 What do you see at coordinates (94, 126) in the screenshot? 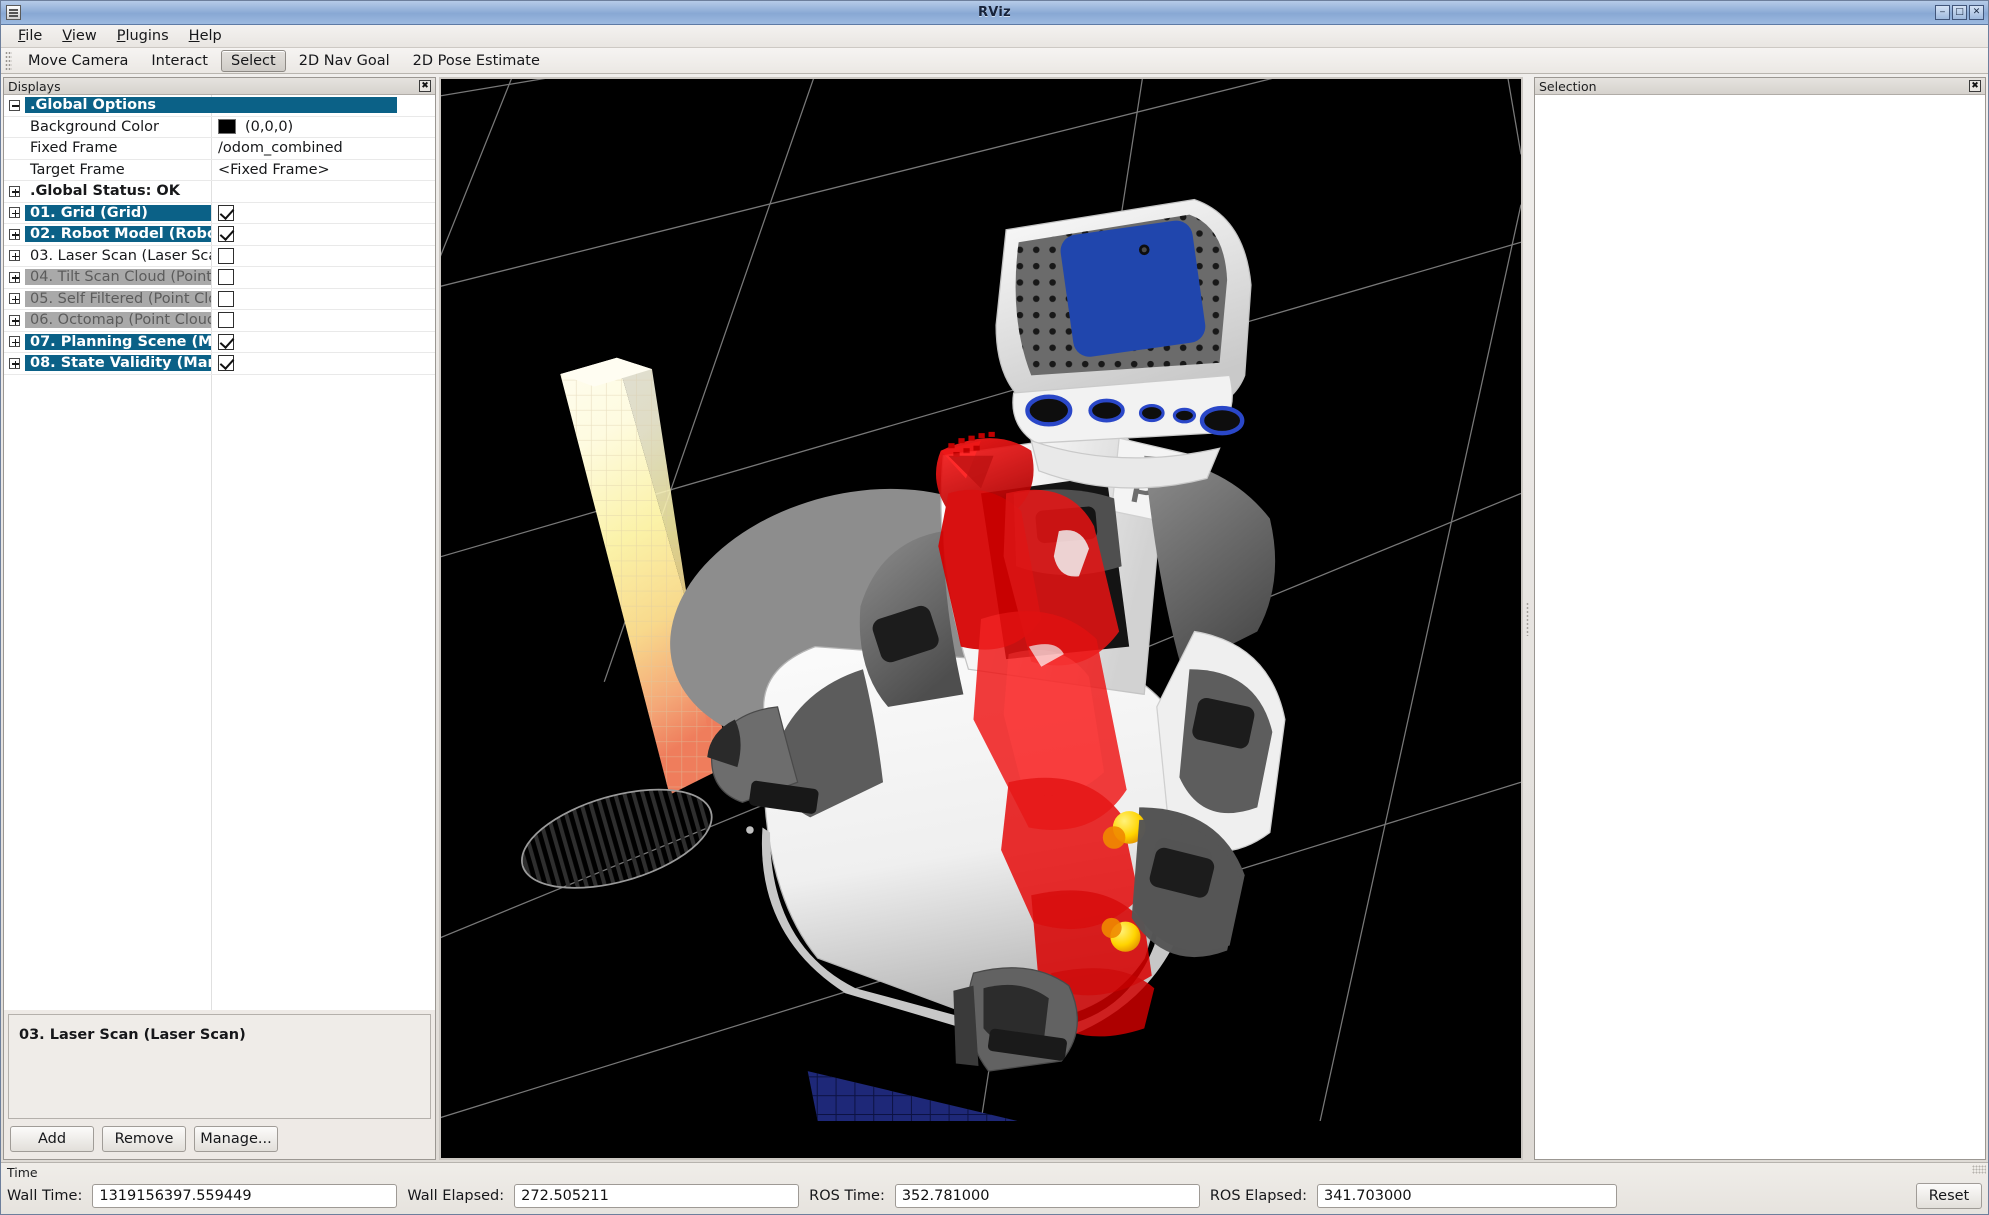
I see `display-row-label: Background Color` at bounding box center [94, 126].